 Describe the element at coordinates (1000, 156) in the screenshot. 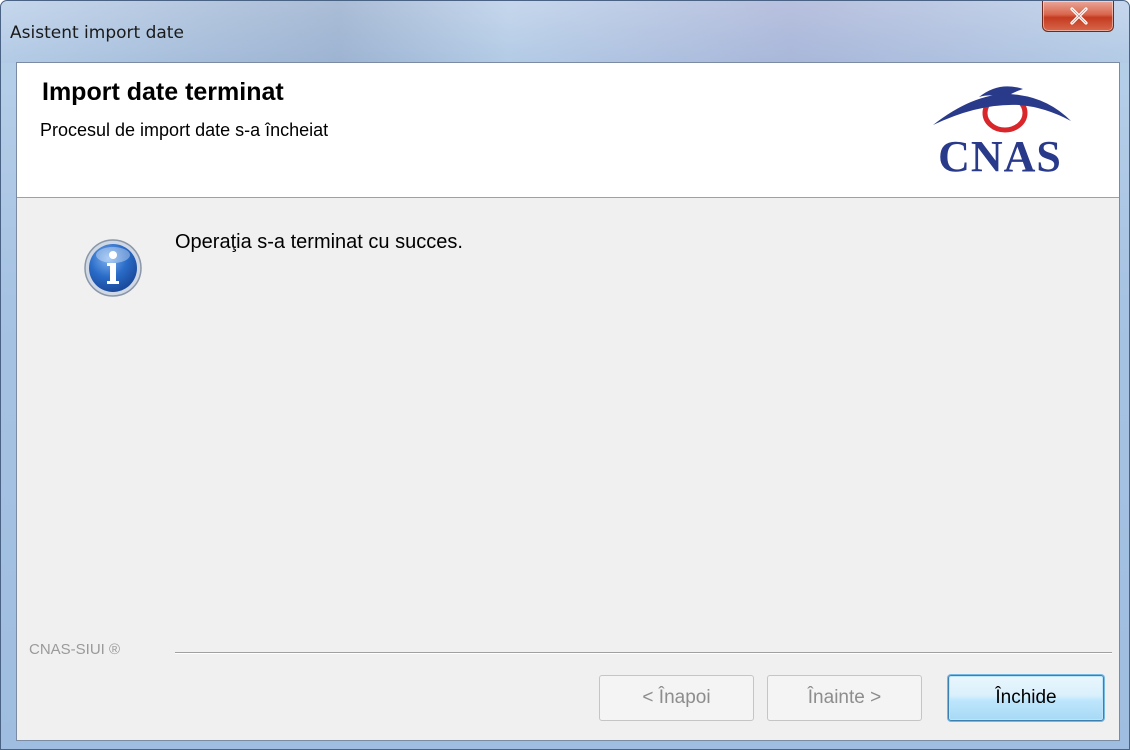

I see `cnas-logo-text: CNAS` at that location.